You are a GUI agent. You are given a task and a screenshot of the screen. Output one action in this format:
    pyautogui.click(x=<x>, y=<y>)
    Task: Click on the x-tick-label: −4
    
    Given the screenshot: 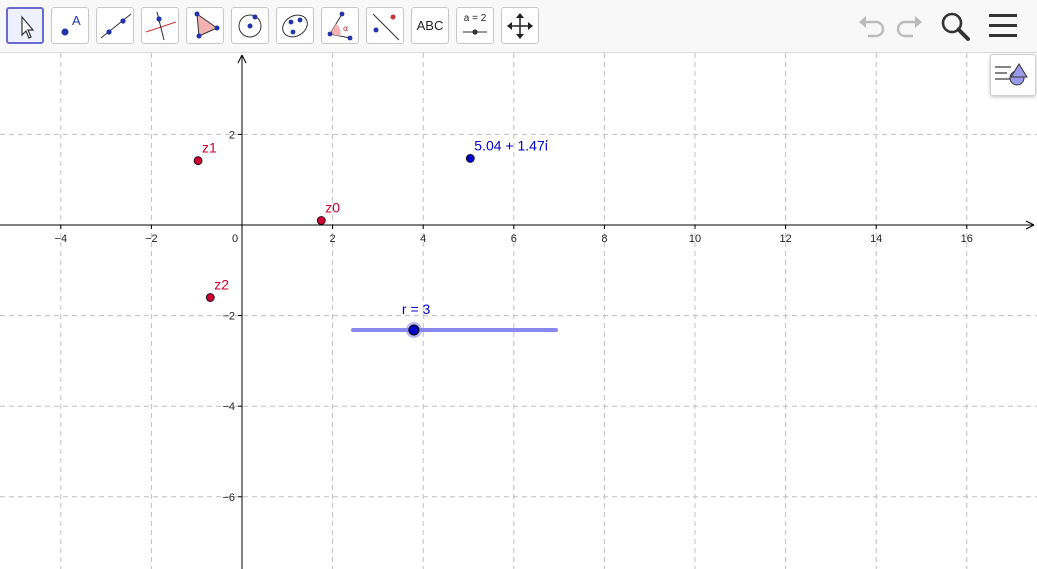 What is the action you would take?
    pyautogui.click(x=61, y=239)
    